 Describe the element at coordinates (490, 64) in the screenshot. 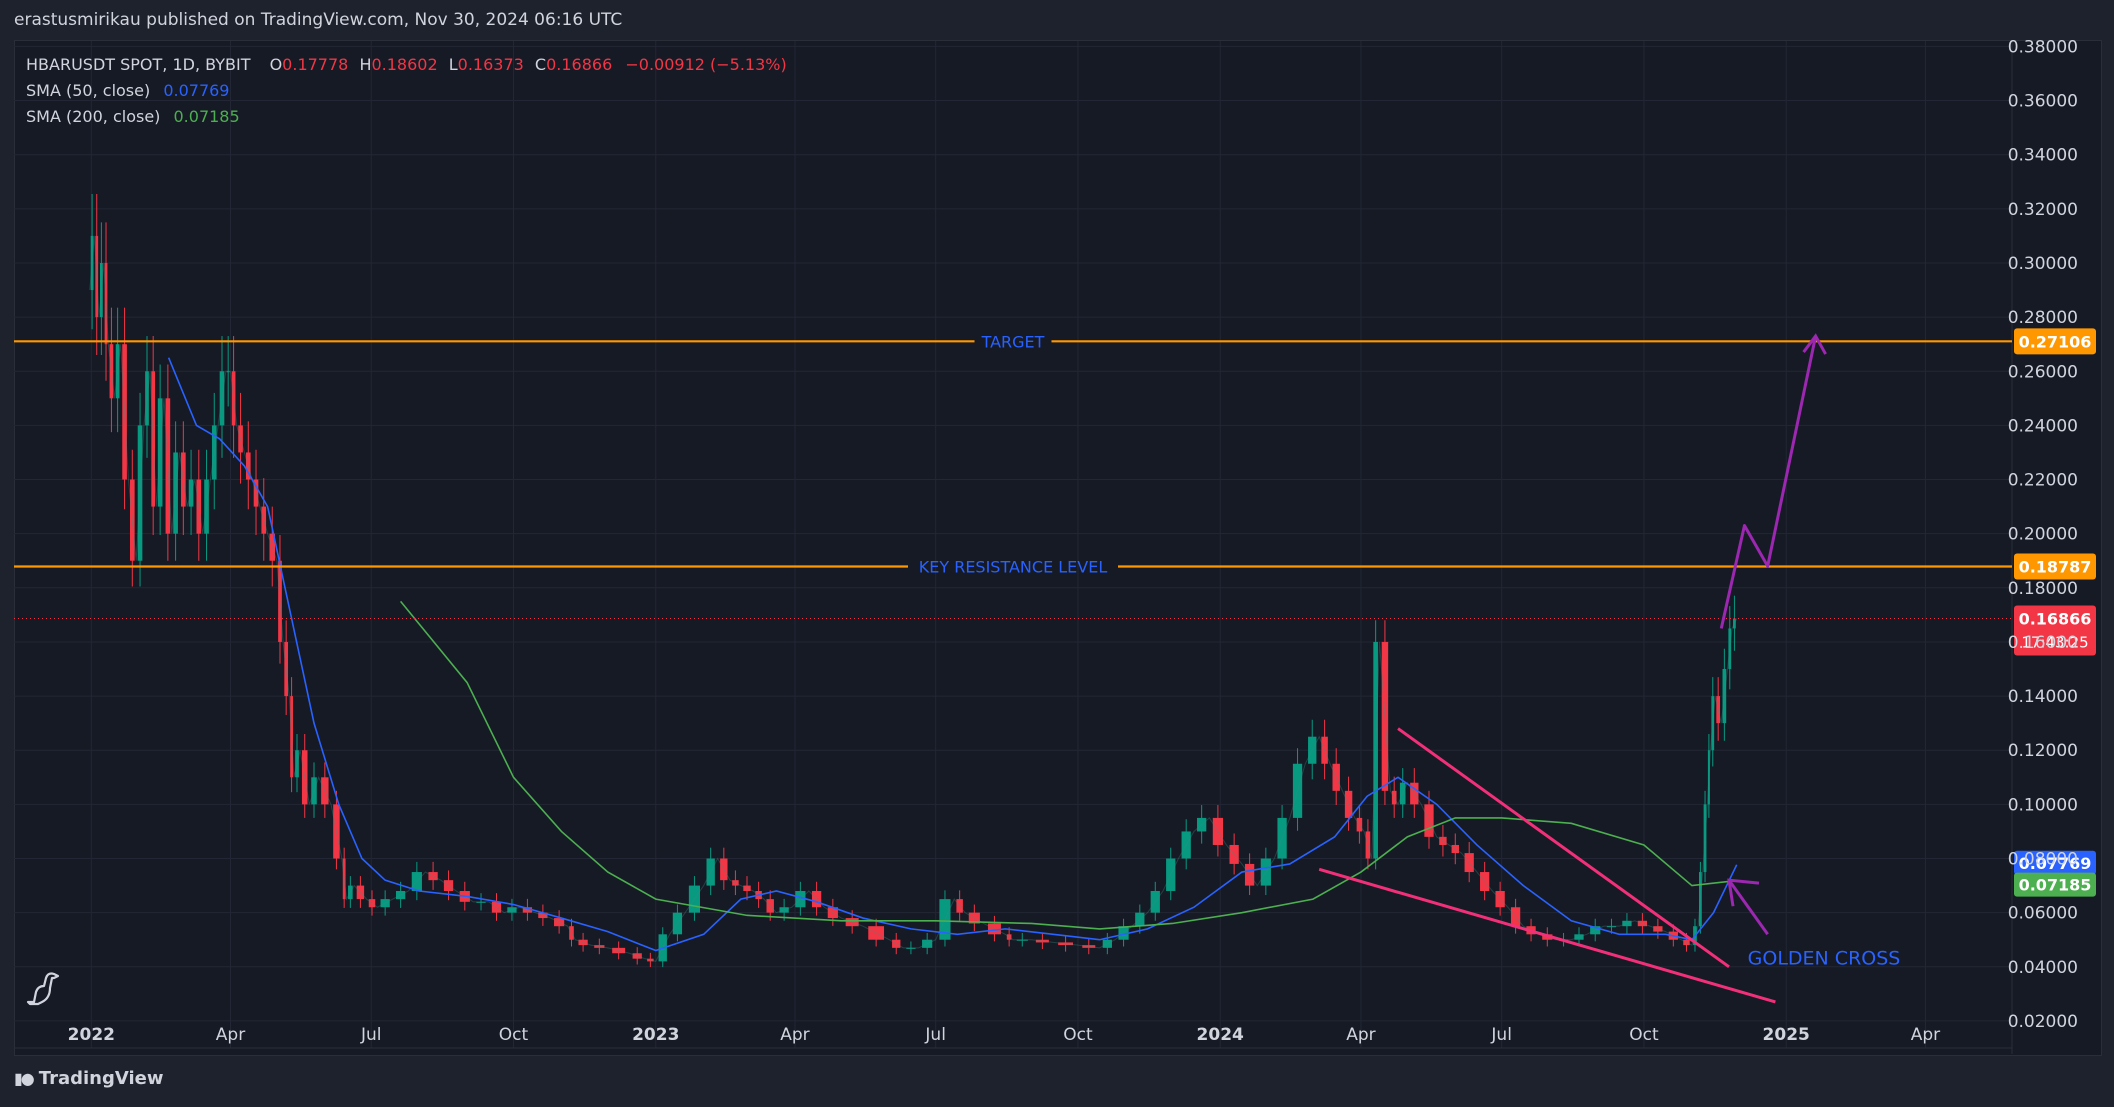

I see `legend-low-value: 0.16373` at that location.